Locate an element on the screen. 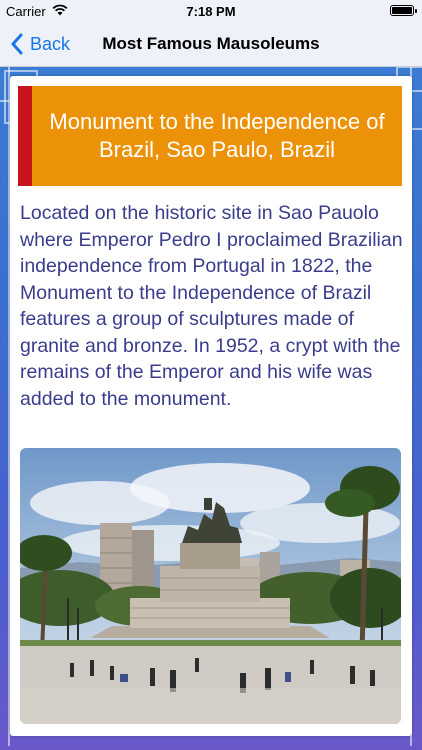 Image resolution: width=422 pixels, height=750 pixels. navigation-bar: Back Most Famous Mausoleums is located at coordinates (211, 44).